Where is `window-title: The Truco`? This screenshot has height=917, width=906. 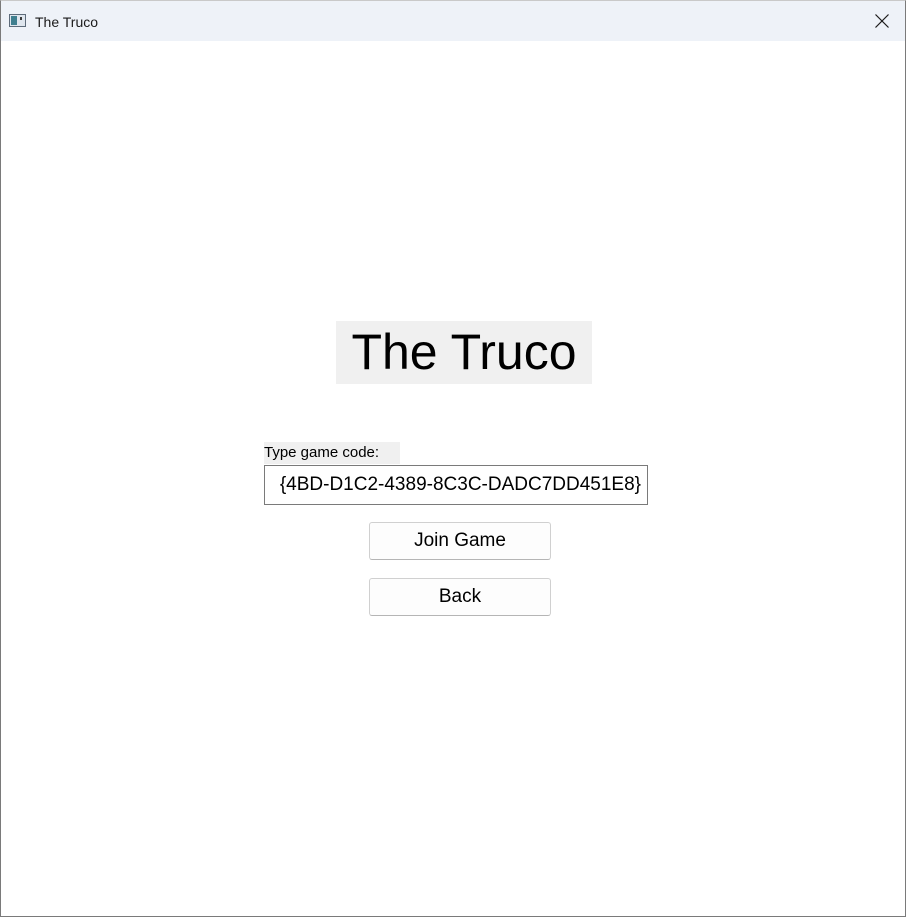 window-title: The Truco is located at coordinates (67, 22).